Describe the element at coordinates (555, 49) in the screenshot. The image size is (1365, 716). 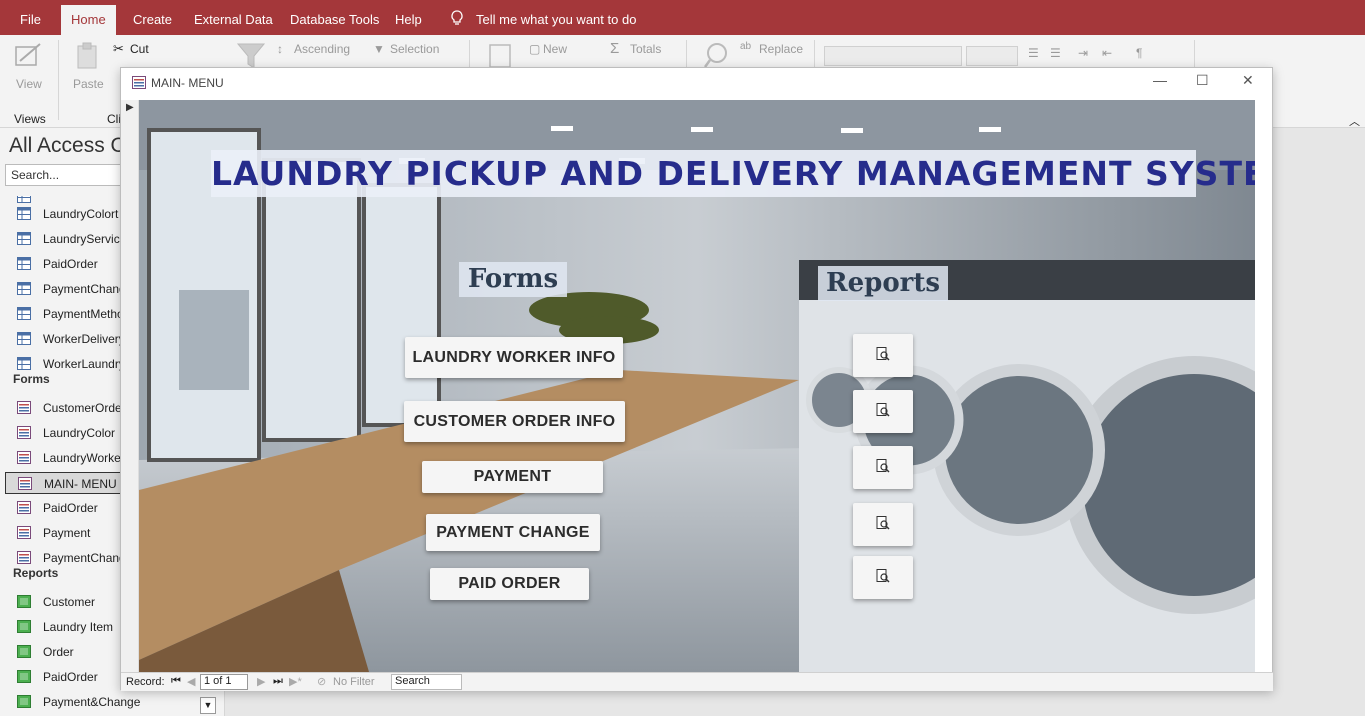
I see `new-record-button: New` at that location.